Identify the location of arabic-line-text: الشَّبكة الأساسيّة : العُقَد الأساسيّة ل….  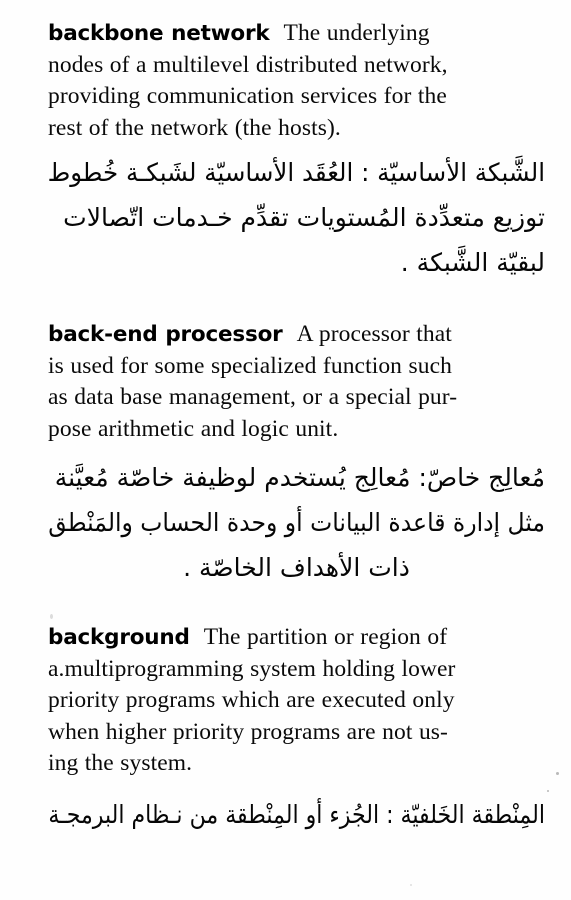
(296, 172).